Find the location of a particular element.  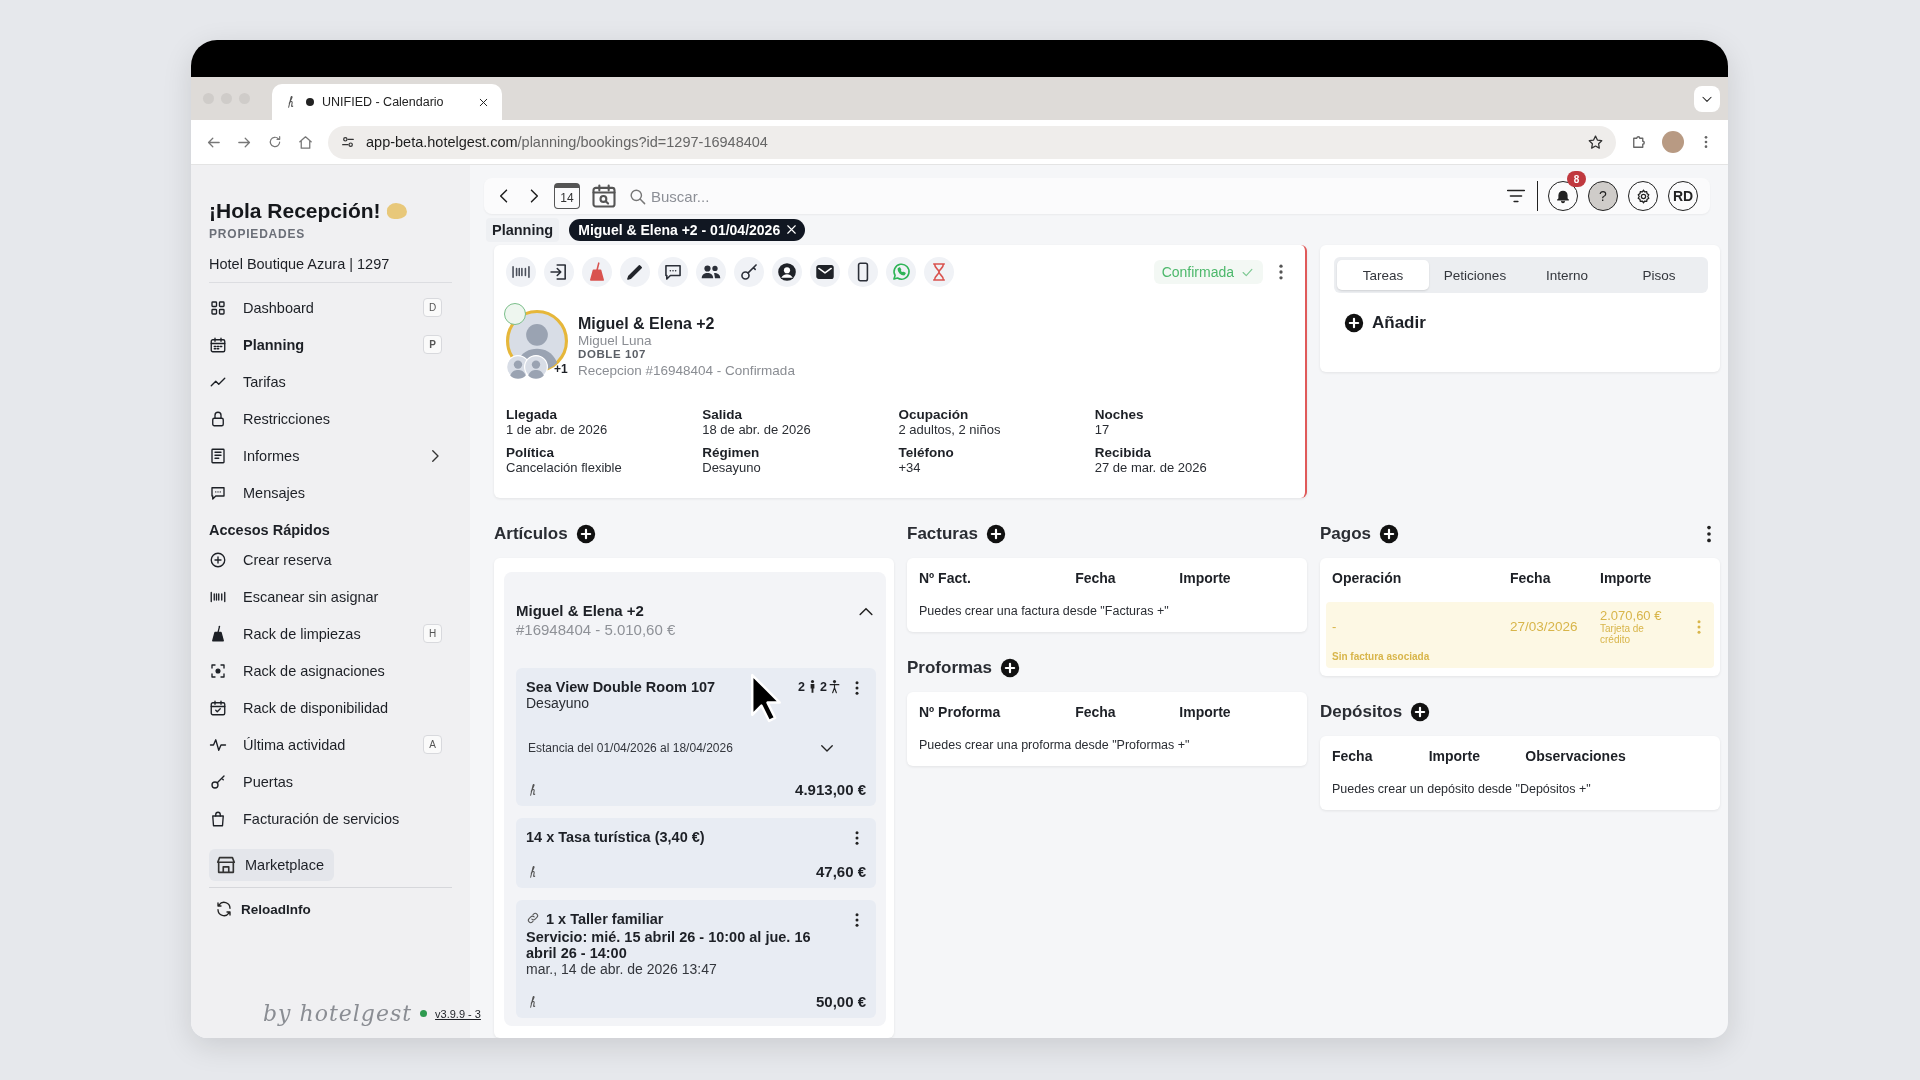

guest-name: Miguel & Elena +2 is located at coordinates (647, 324).